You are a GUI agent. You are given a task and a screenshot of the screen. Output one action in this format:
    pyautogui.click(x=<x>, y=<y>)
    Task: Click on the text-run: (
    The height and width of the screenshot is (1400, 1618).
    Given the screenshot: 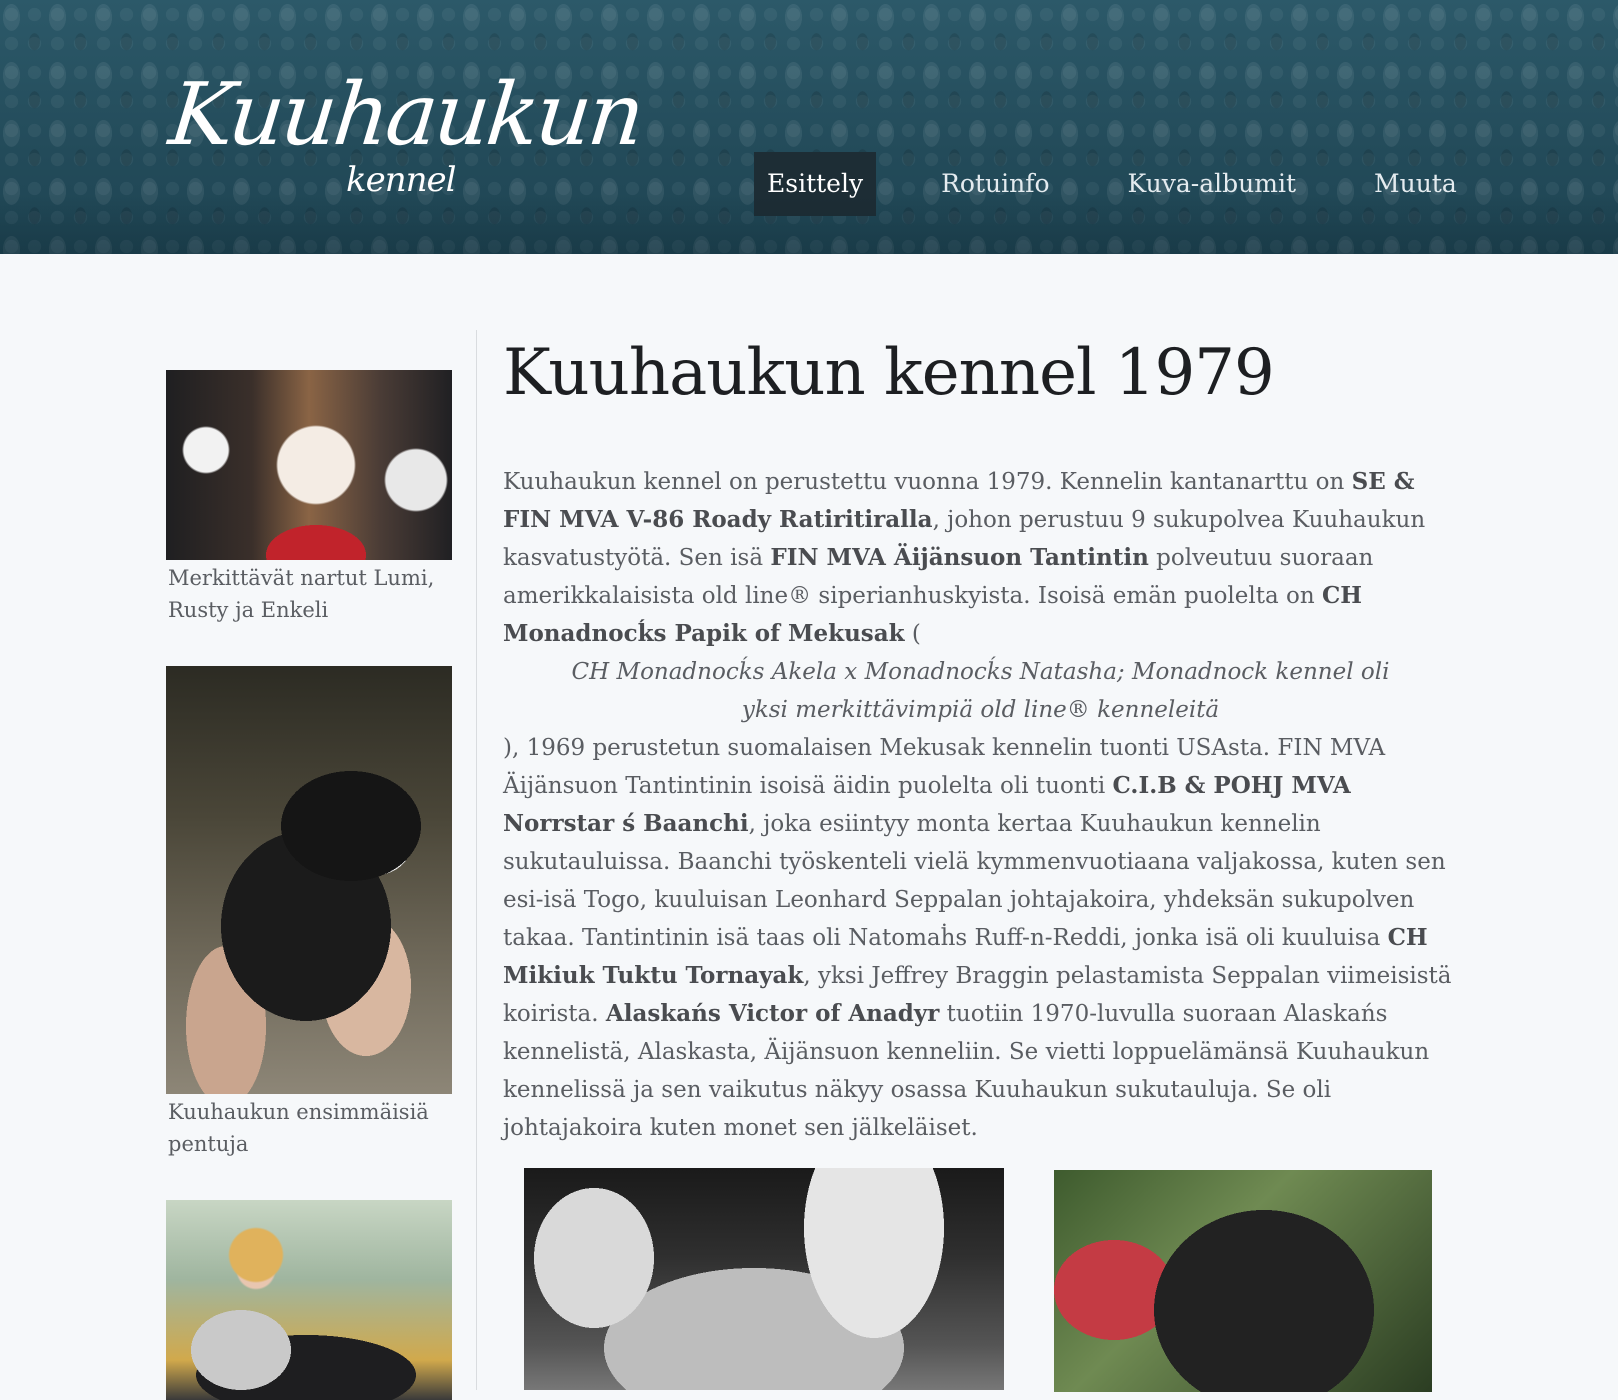 What is the action you would take?
    pyautogui.click(x=912, y=634)
    